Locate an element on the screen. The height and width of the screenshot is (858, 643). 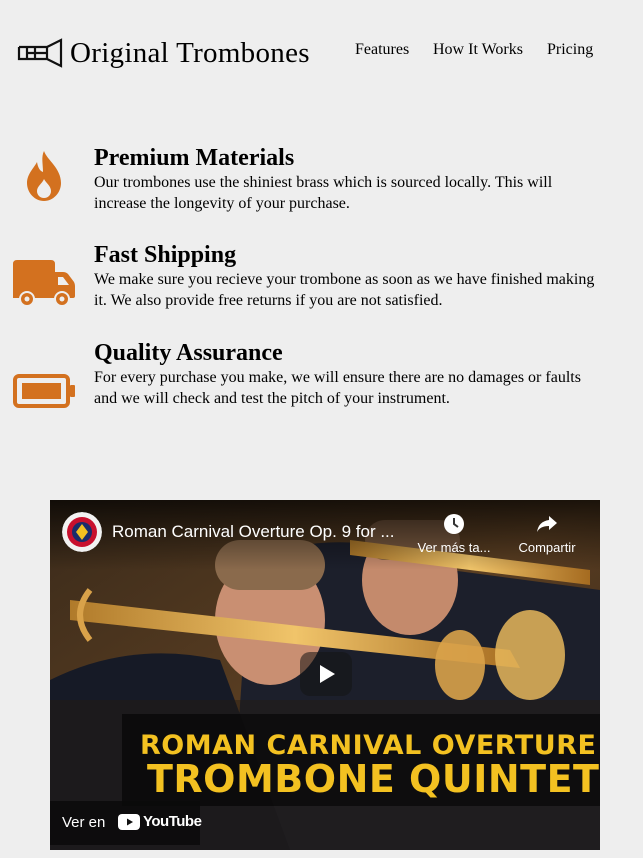
watch-on-label: Ver en is located at coordinates (84, 822).